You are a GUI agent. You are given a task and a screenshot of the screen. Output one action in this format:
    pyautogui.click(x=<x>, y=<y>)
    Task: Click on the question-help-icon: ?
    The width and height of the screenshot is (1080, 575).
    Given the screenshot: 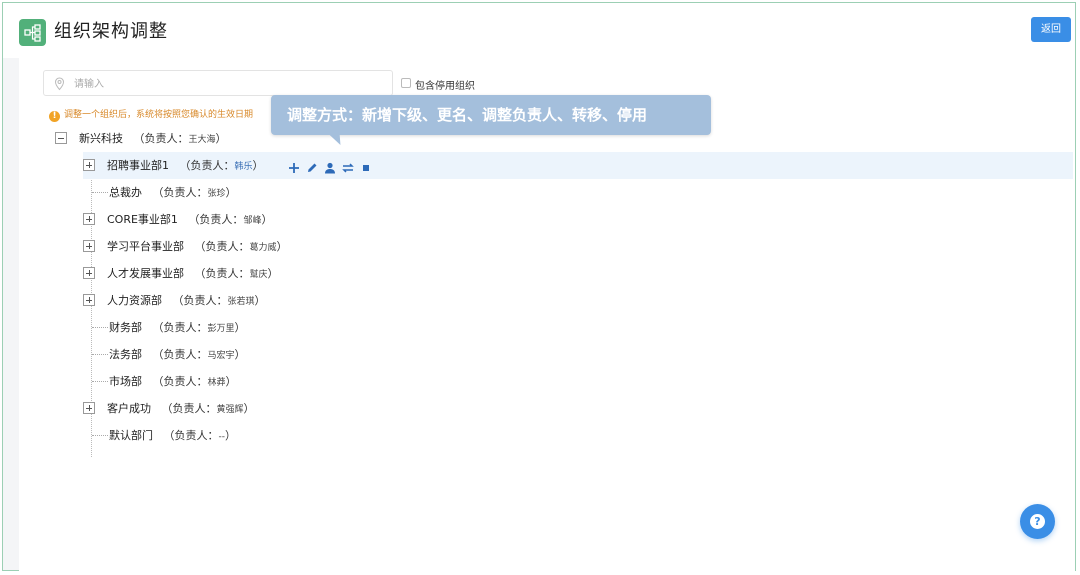 What is the action you would take?
    pyautogui.click(x=1037, y=521)
    